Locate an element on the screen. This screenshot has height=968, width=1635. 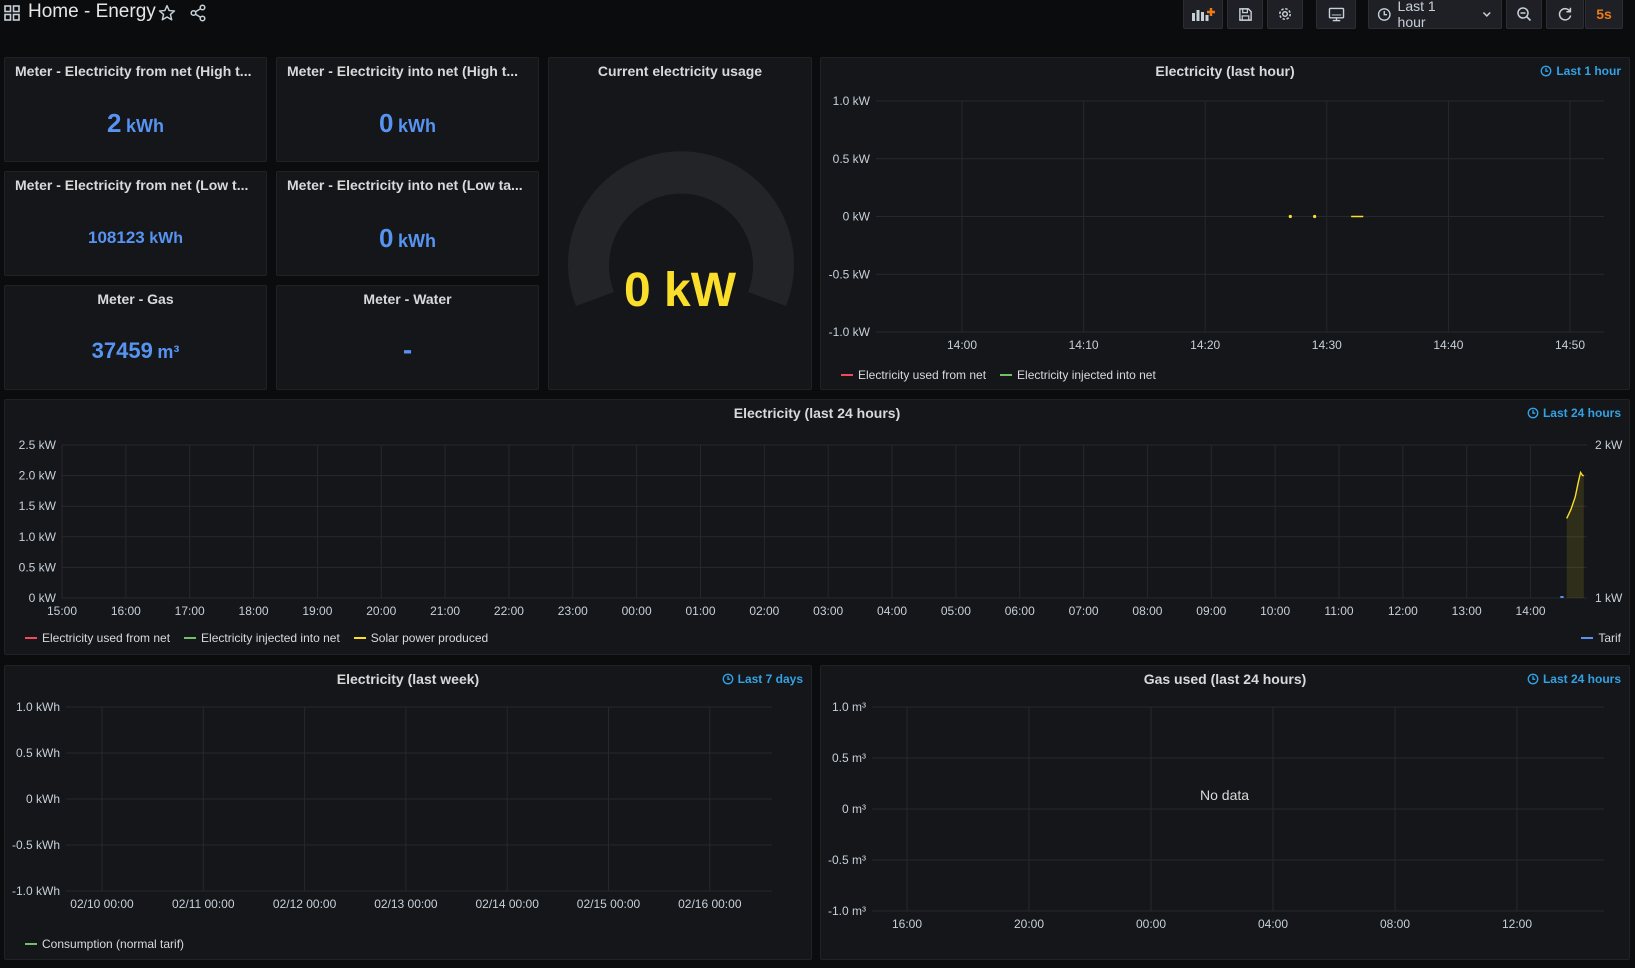
add-panel-button is located at coordinates (1203, 14).